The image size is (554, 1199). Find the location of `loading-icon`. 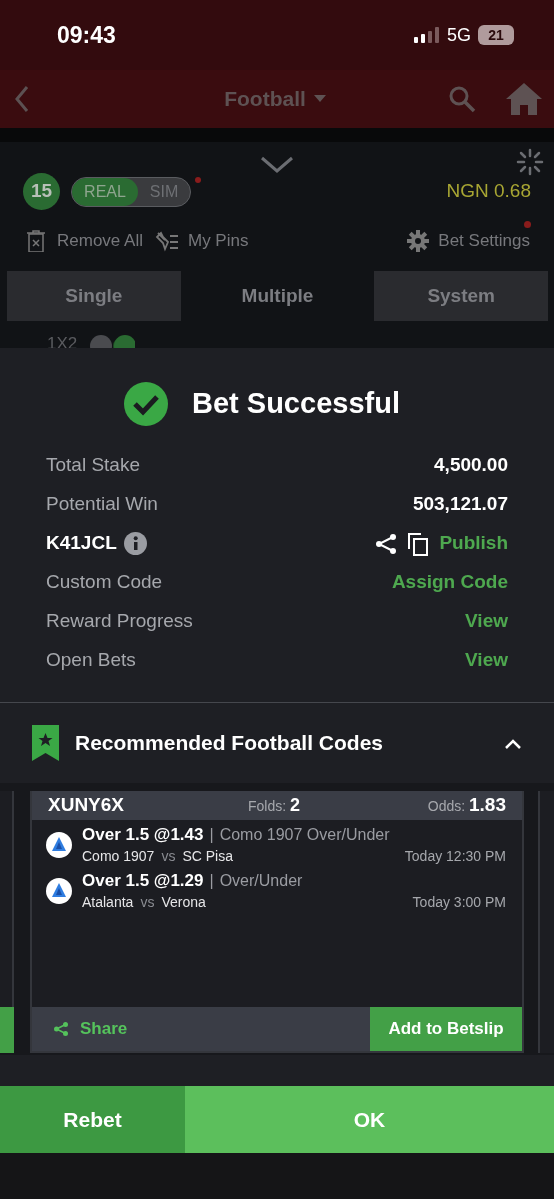

loading-icon is located at coordinates (530, 162).